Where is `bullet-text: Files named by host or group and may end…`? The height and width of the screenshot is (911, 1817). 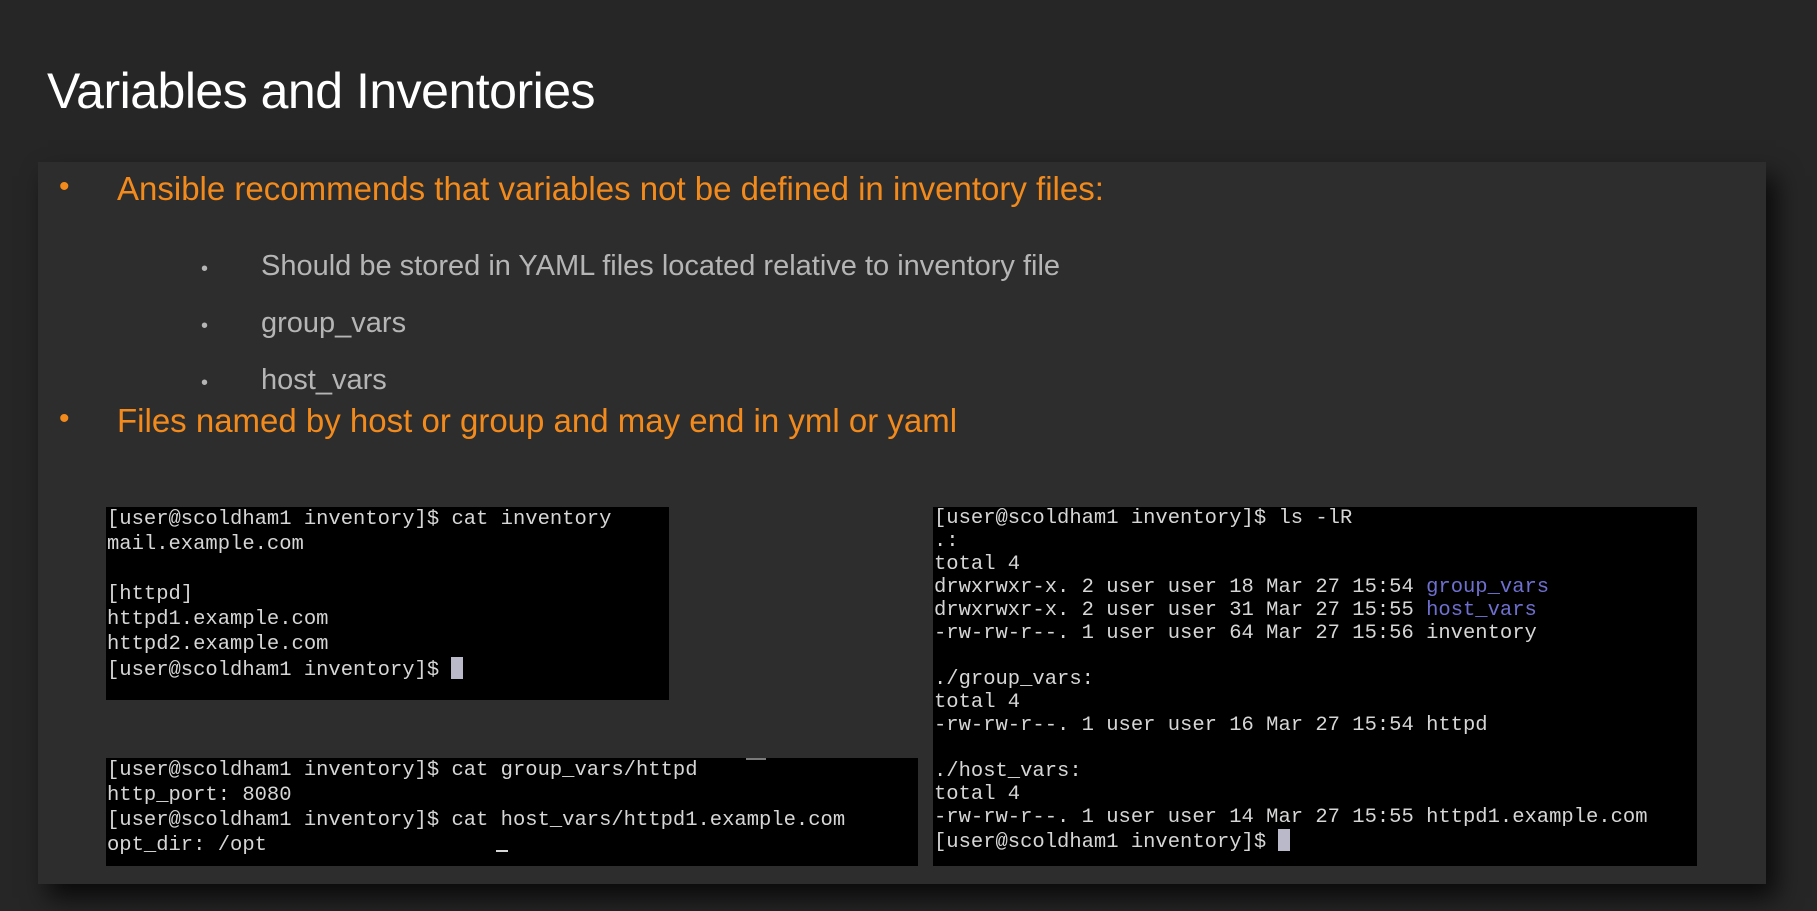 bullet-text: Files named by host or group and may end… is located at coordinates (537, 420).